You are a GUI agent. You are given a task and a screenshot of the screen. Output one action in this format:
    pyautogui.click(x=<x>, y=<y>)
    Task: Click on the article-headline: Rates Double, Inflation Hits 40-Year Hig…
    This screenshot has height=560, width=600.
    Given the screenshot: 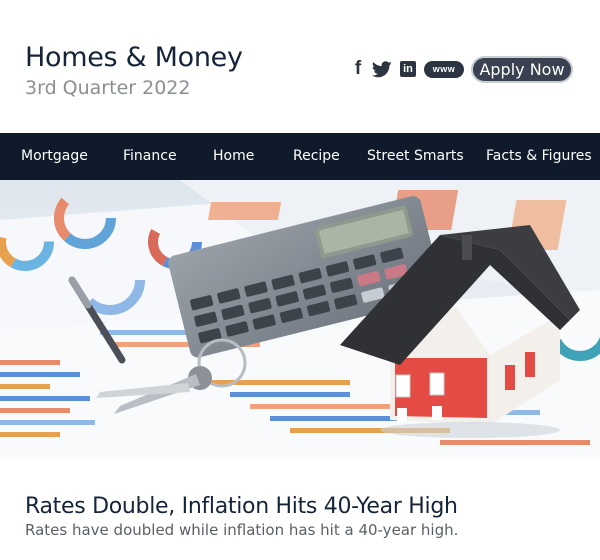 What is the action you would take?
    pyautogui.click(x=241, y=506)
    